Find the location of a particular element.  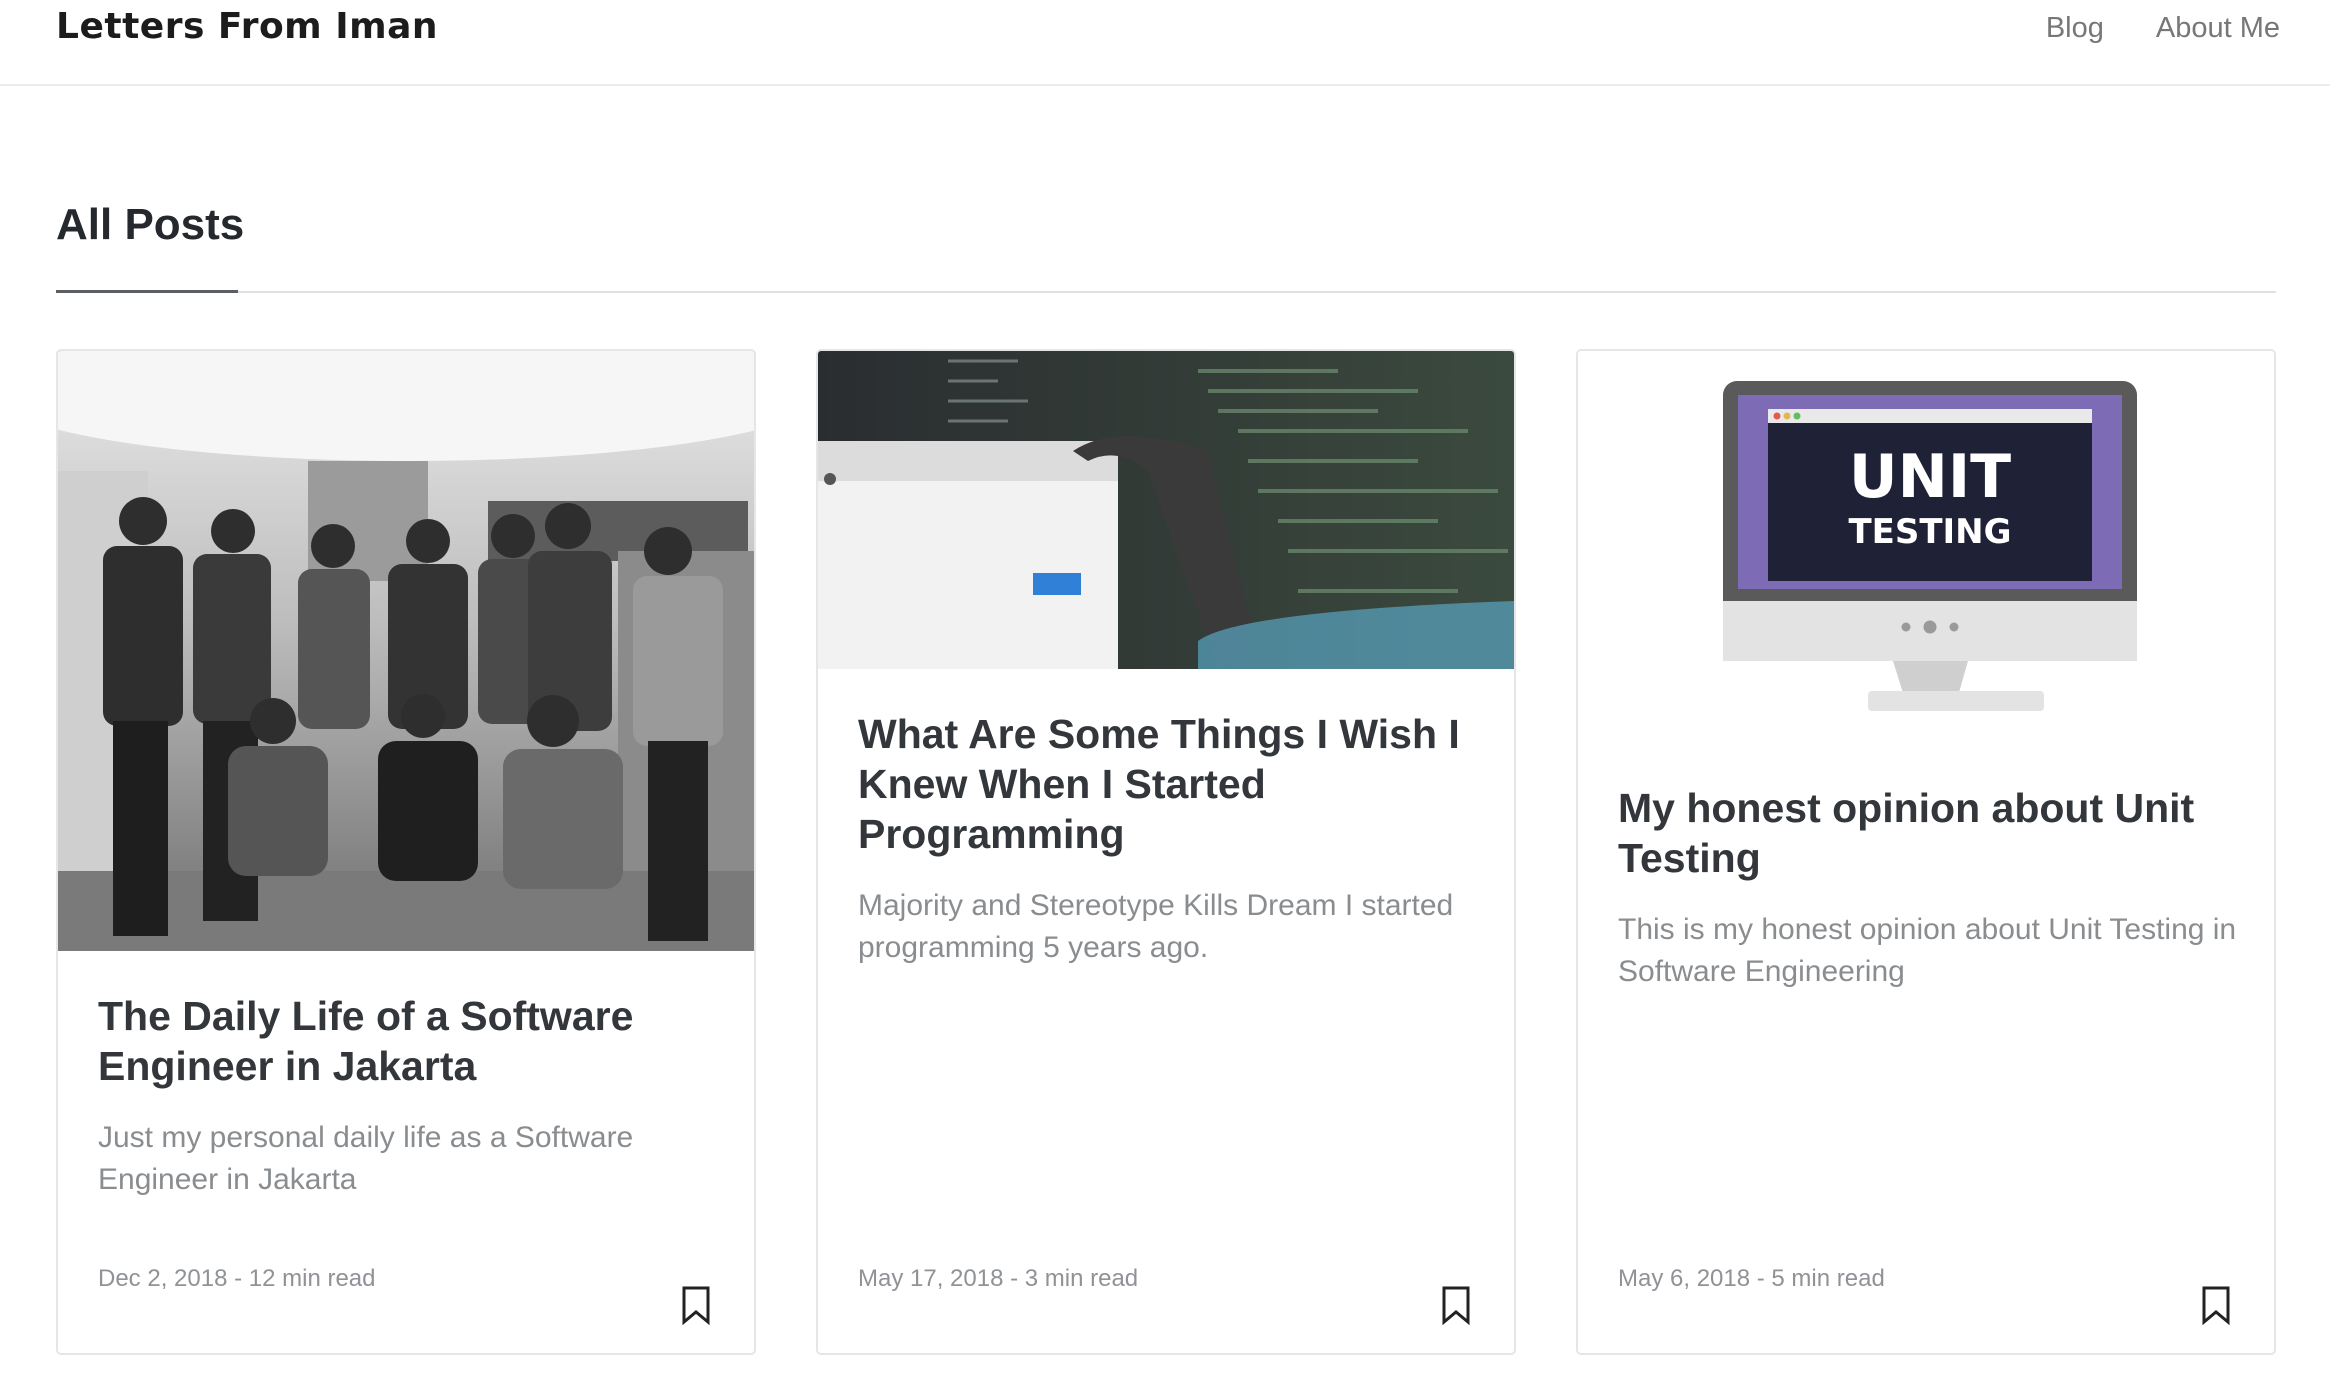

section-divider-accent is located at coordinates (147, 291).